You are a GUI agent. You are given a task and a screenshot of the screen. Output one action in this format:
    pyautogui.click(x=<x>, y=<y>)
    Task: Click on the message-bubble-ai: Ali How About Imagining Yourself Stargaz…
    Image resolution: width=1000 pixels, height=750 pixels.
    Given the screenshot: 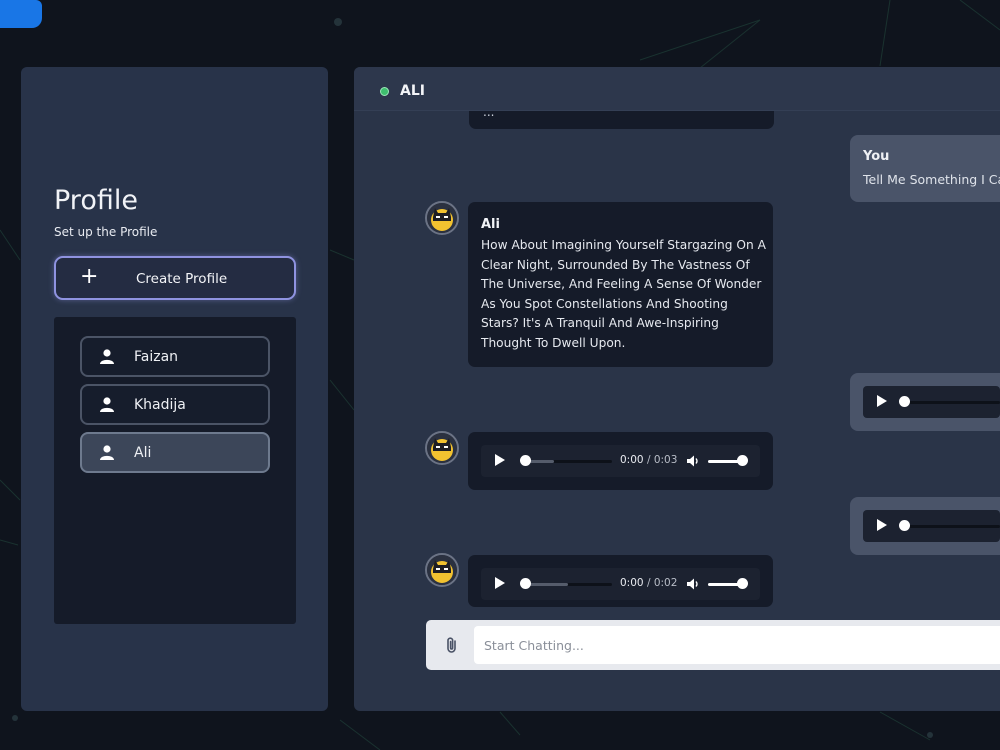 What is the action you would take?
    pyautogui.click(x=620, y=284)
    